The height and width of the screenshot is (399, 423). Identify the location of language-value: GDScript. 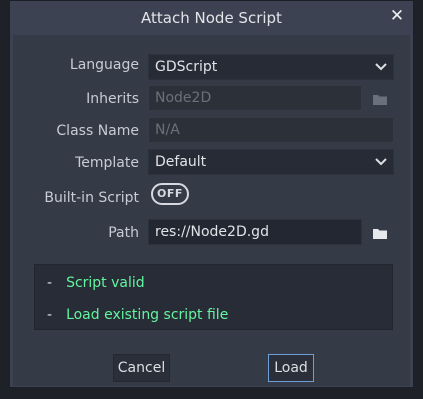
(186, 67).